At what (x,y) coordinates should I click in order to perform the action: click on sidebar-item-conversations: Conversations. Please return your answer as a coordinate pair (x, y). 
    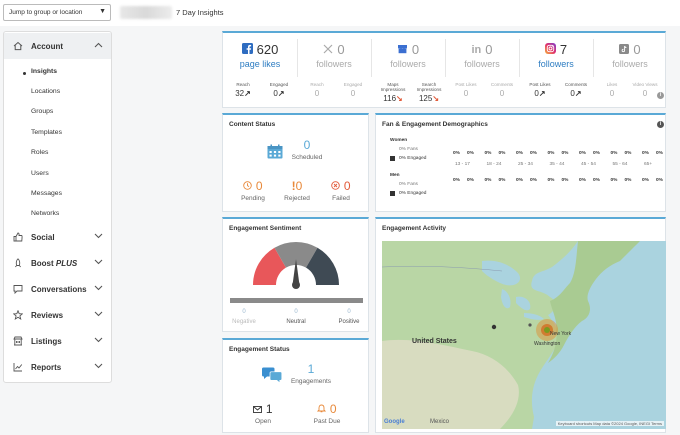
    Looking at the image, I should click on (57, 289).